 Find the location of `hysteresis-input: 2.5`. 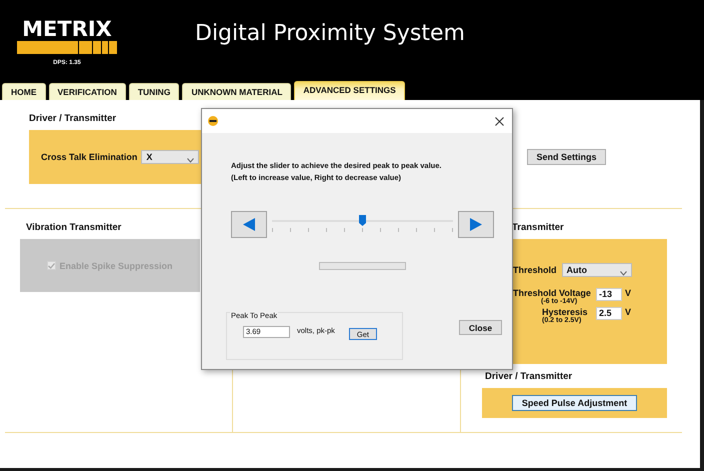

hysteresis-input: 2.5 is located at coordinates (609, 313).